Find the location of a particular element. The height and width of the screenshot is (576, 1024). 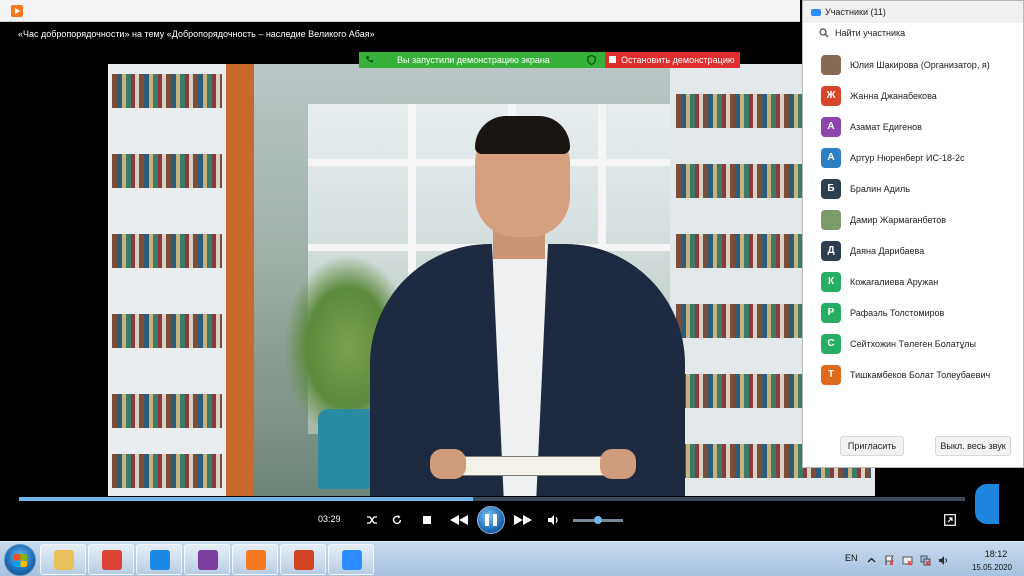

stop-playback-button is located at coordinates (427, 520).